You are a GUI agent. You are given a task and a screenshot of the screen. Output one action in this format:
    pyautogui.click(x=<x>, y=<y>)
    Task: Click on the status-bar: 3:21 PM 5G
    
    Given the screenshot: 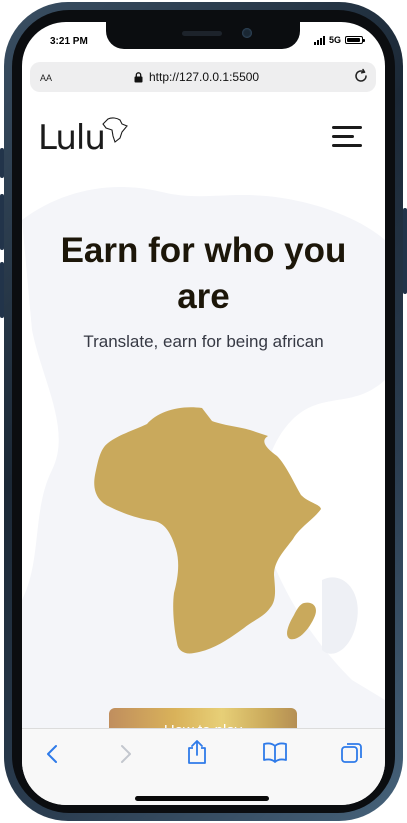 What is the action you would take?
    pyautogui.click(x=203, y=42)
    